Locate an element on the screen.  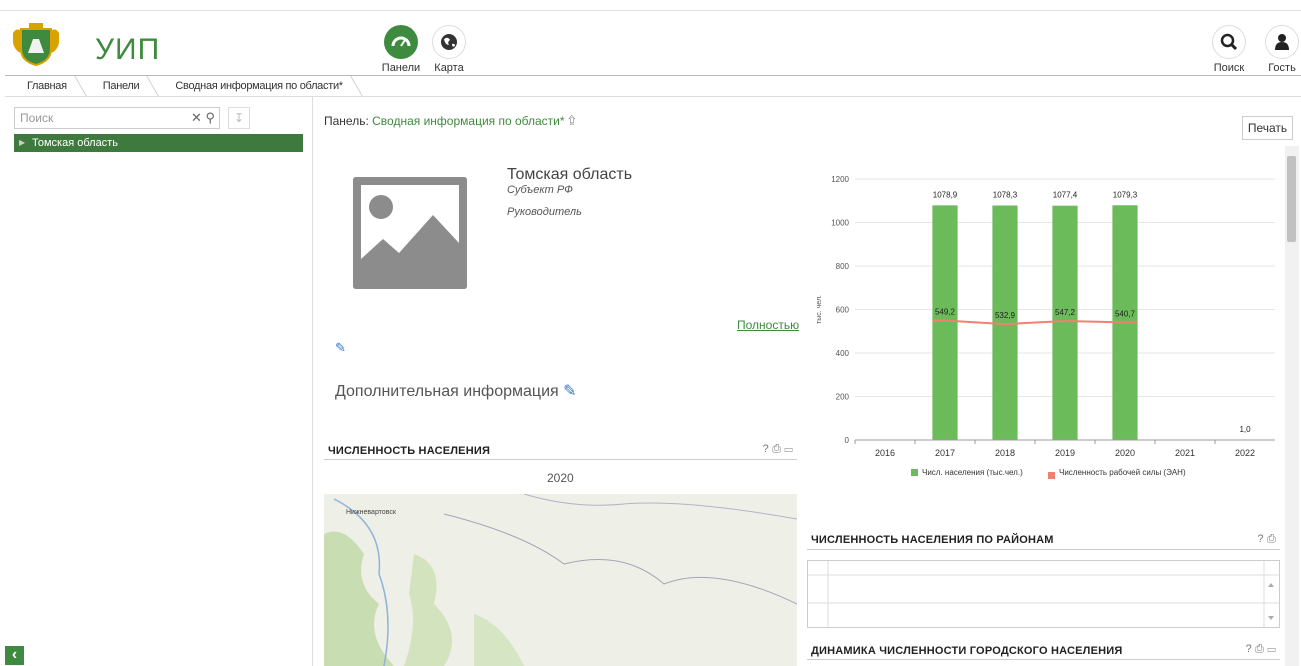
legend-item-population: Числ. населения (тыс.чел.) is located at coordinates (967, 472).